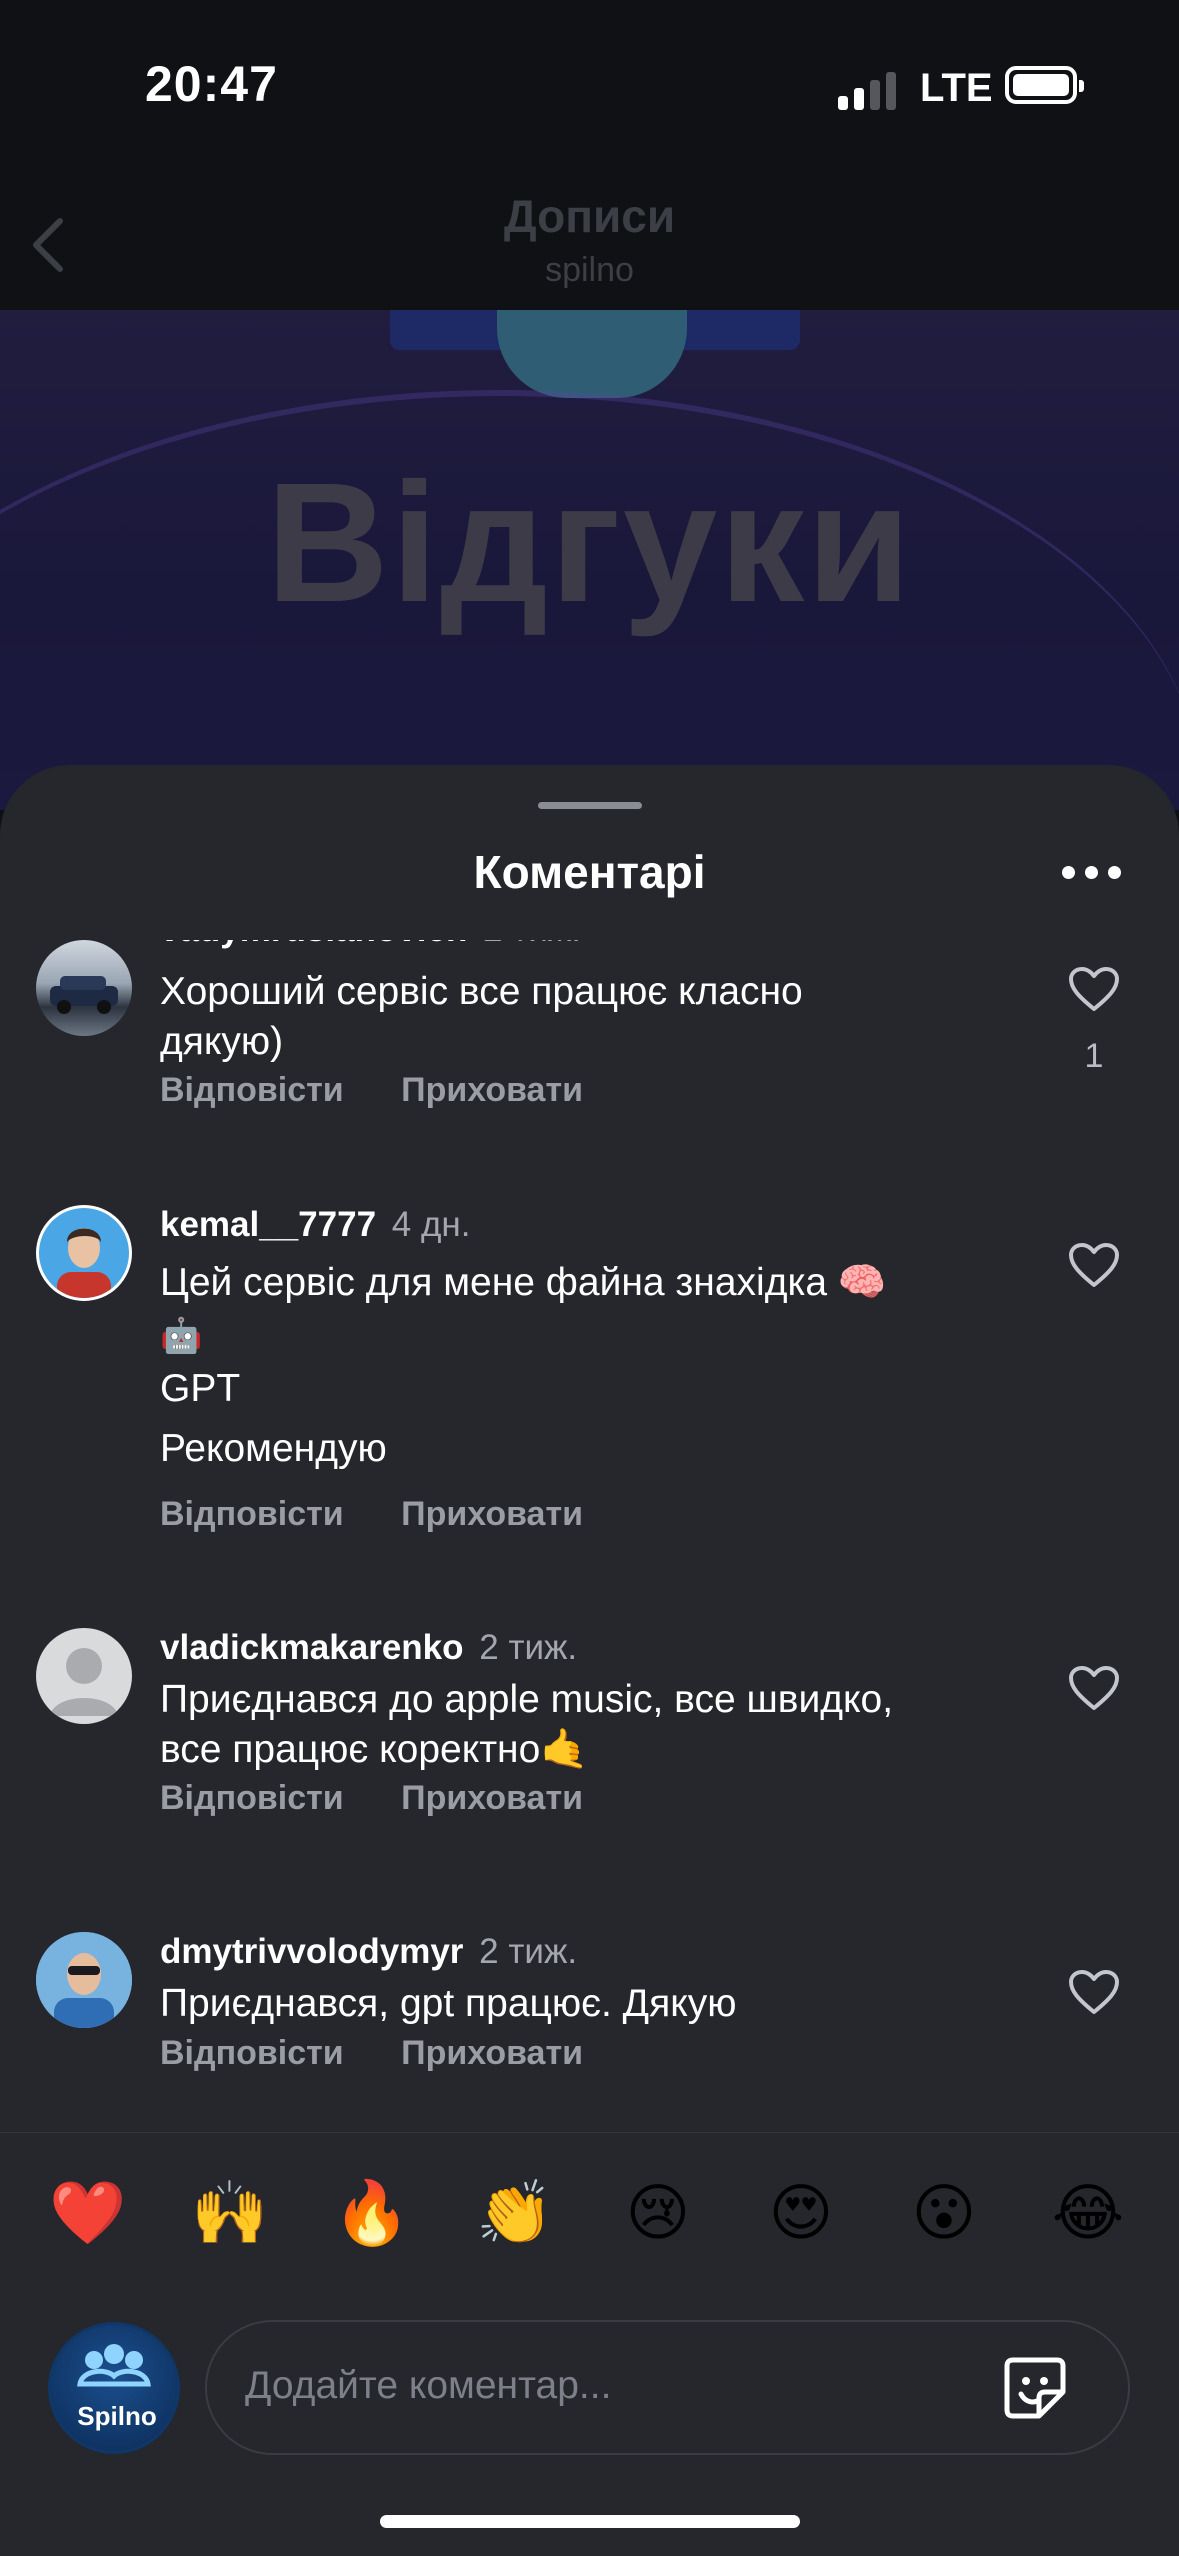  What do you see at coordinates (527, 1699) in the screenshot?
I see `comment-line: Приєднався до apple music, все швидко,` at bounding box center [527, 1699].